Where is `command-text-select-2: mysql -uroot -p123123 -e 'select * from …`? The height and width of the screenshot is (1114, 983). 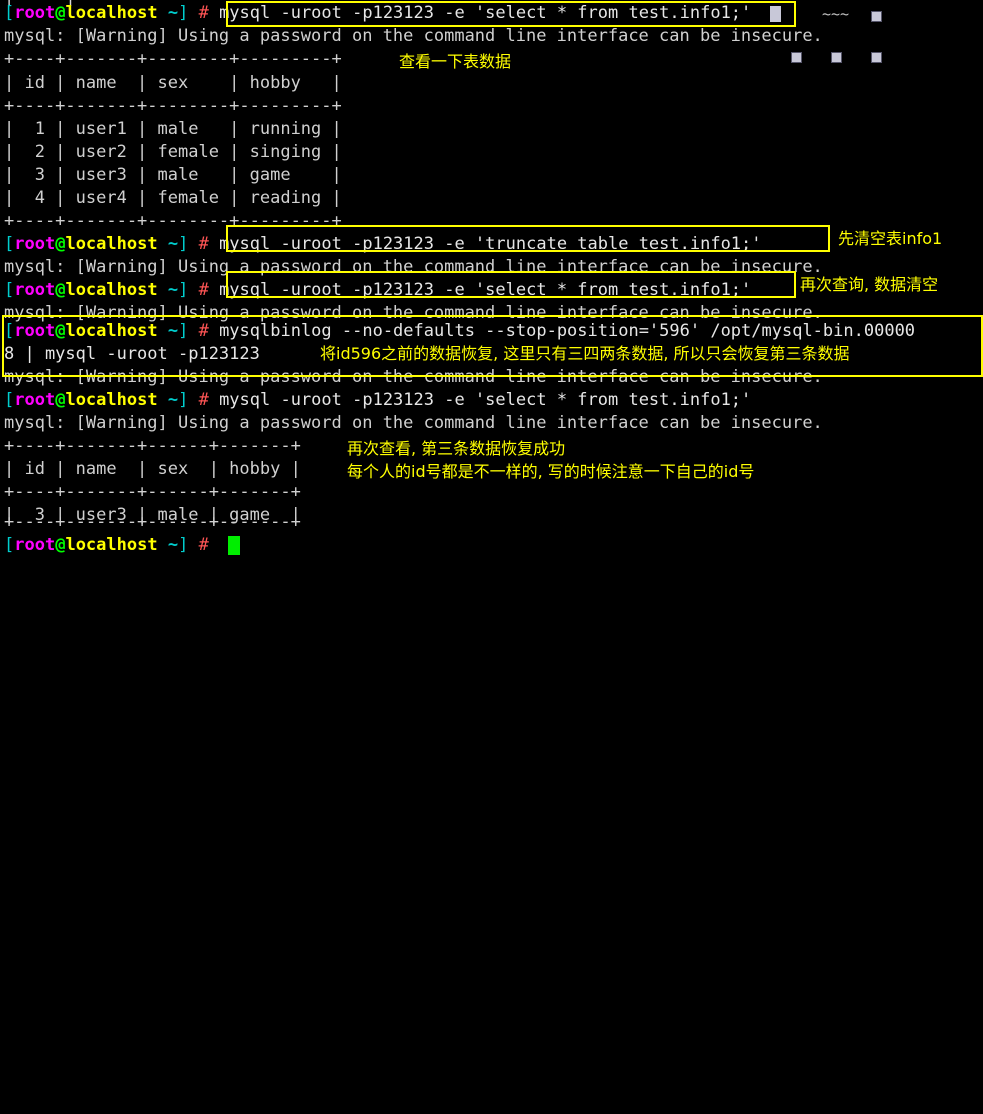
command-text-select-2: mysql -uroot -p123123 -e 'select * from … is located at coordinates (485, 290).